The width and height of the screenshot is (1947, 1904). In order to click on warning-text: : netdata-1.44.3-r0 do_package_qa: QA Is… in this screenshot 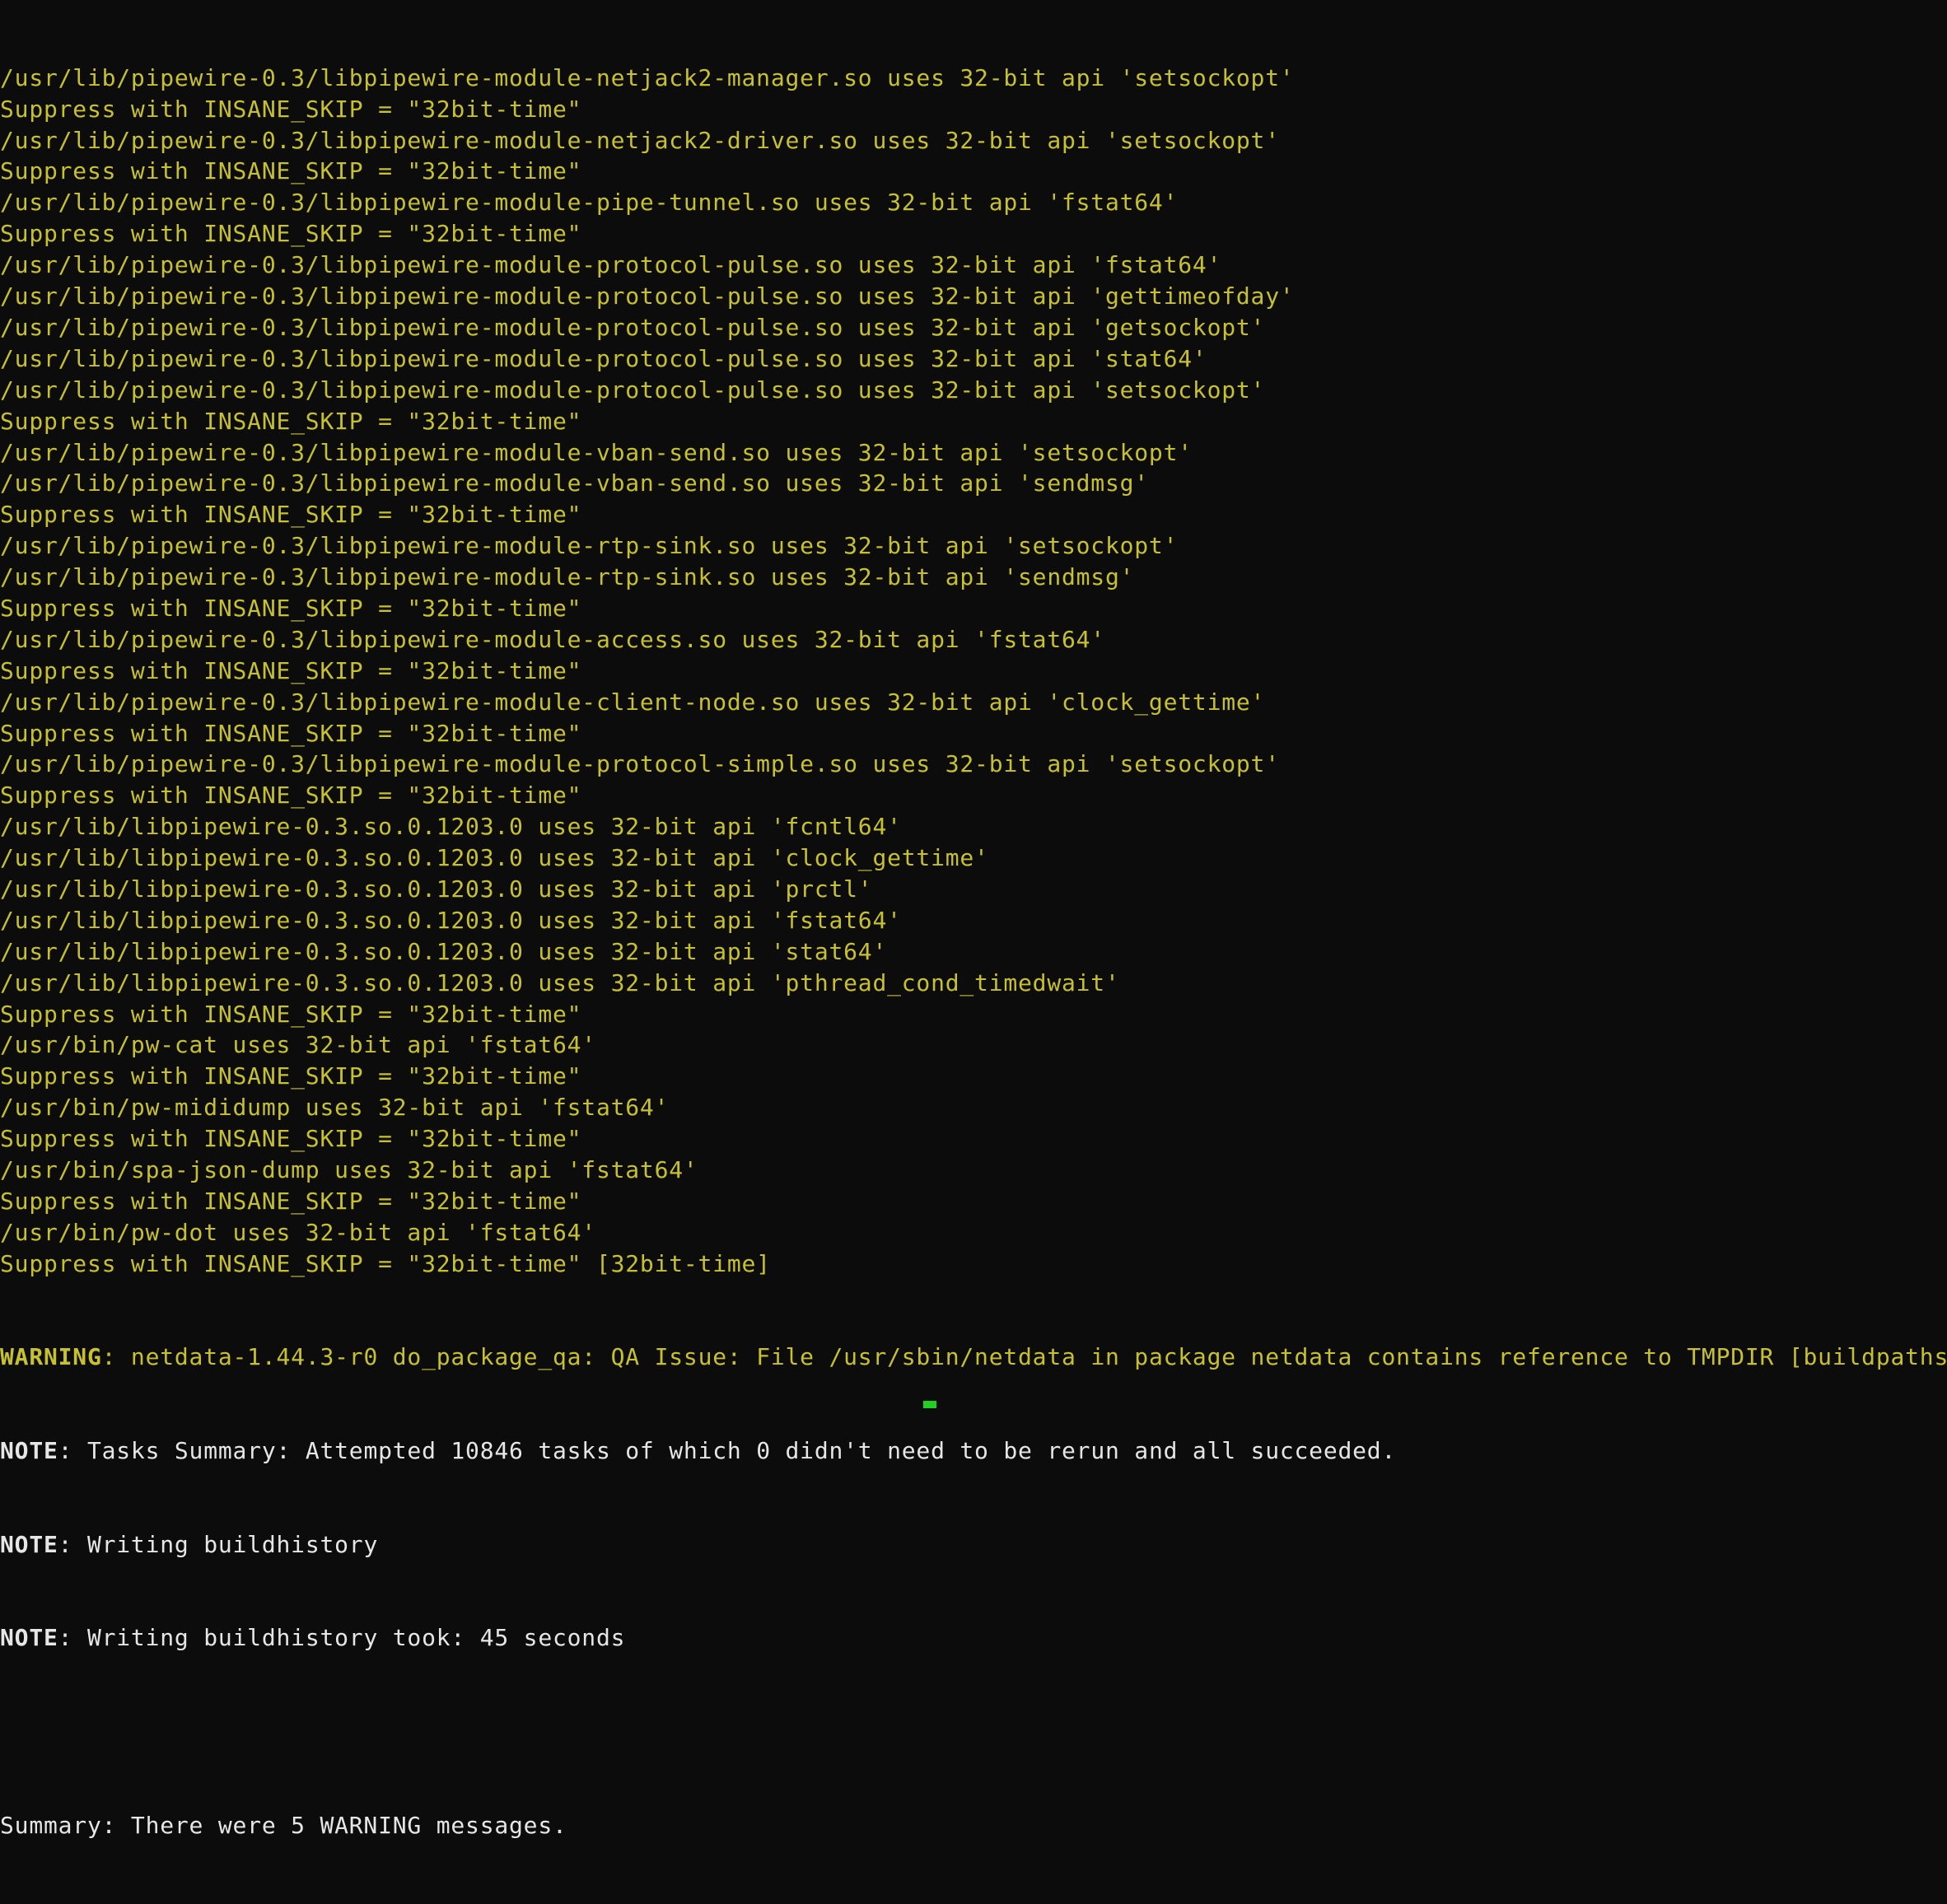, I will do `click(1024, 1357)`.